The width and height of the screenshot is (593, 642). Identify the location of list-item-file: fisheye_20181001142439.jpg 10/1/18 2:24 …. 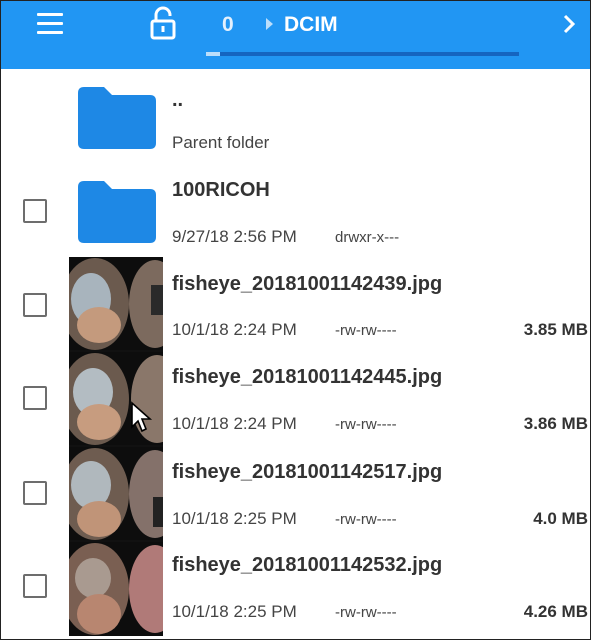
(295, 304).